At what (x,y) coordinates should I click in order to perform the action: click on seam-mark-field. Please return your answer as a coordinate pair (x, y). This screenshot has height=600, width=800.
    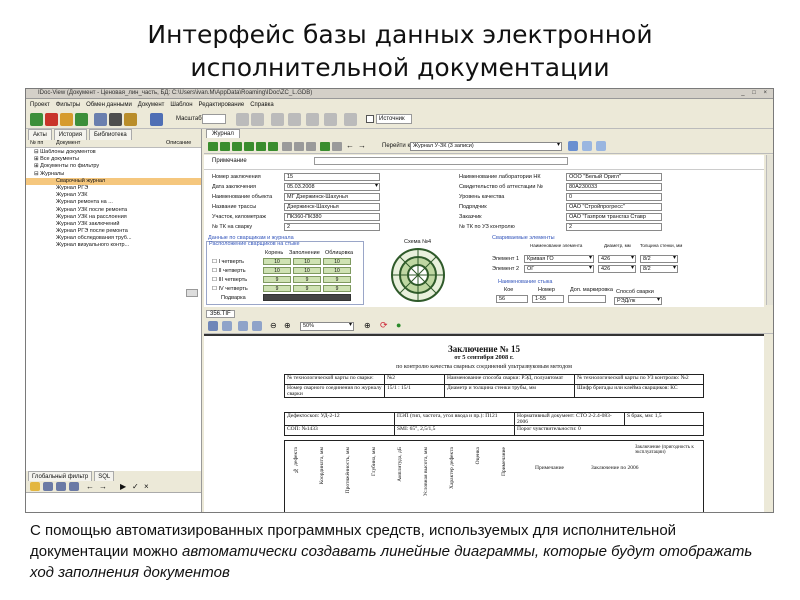
    Looking at the image, I should click on (587, 299).